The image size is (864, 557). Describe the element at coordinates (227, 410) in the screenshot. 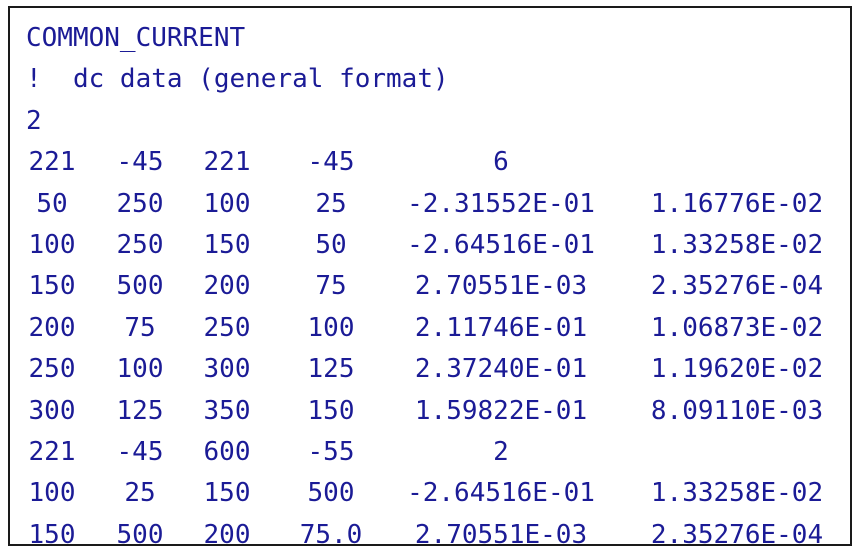

I see `cell: 350` at that location.